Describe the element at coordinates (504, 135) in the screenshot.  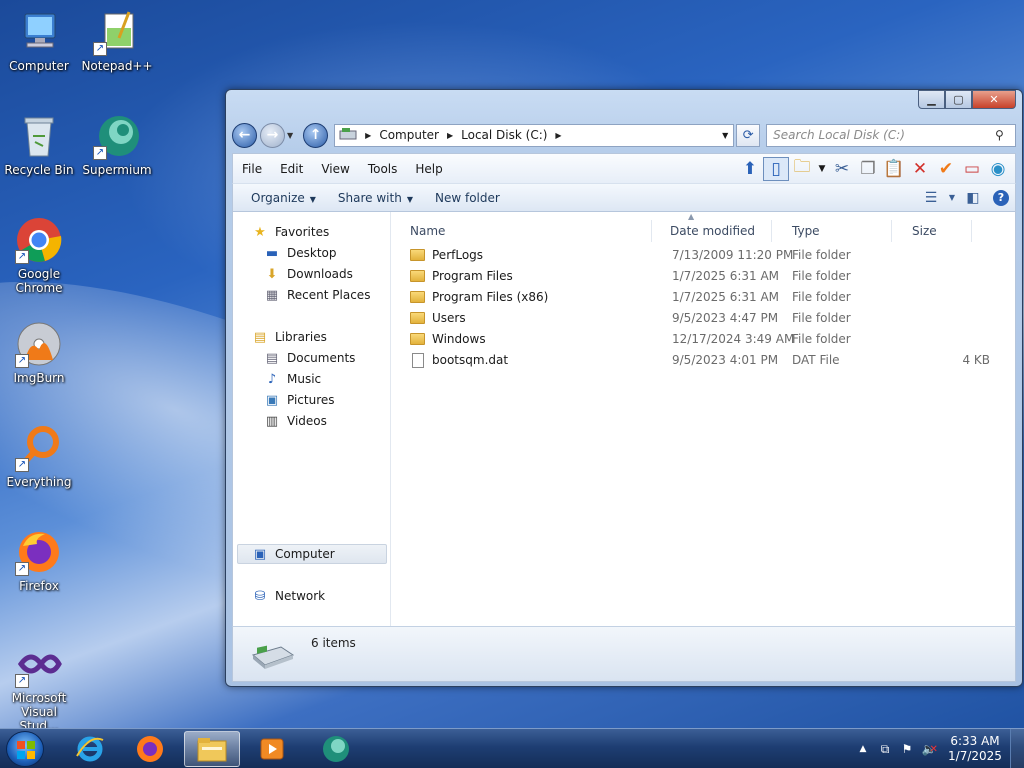
I see `breadcrumb-local-disk: Local Disk (C:)` at that location.